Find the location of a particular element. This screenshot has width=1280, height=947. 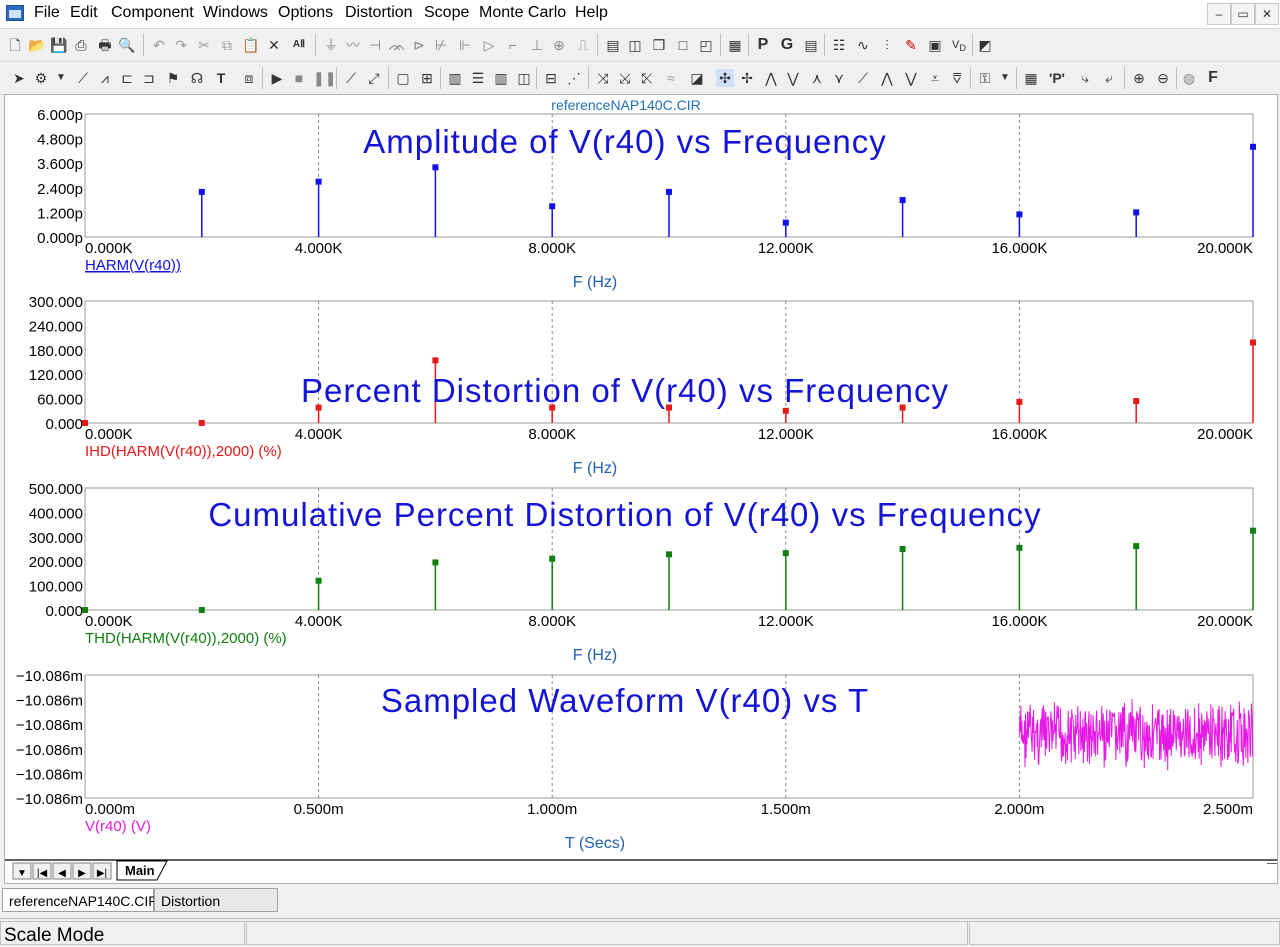

font-icon: F is located at coordinates (1213, 78).